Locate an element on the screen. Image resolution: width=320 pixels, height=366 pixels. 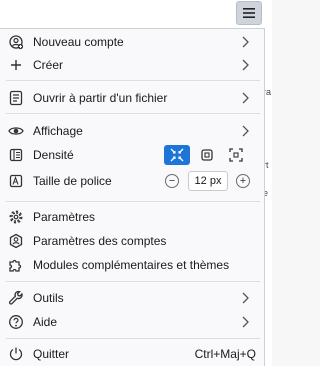
app-menu-button is located at coordinates (249, 13).